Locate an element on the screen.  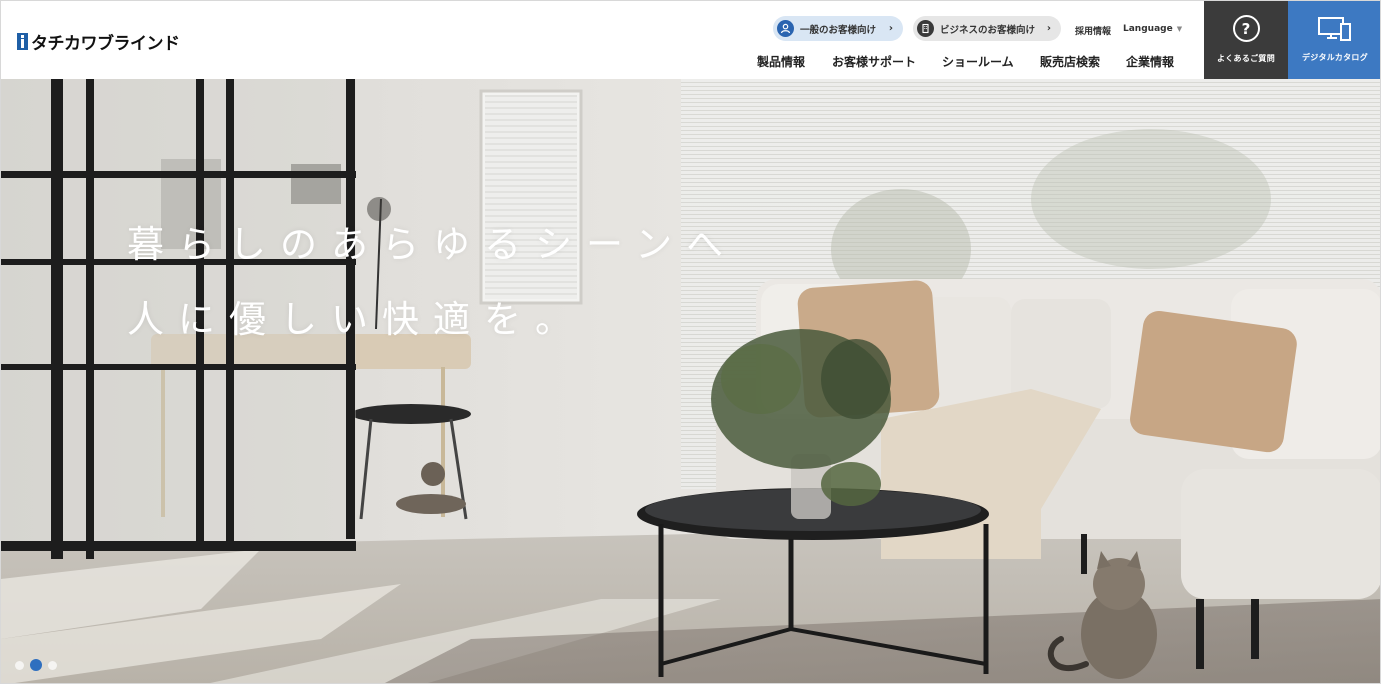
business-link-button: ビジネスのお客様向け › is located at coordinates (987, 28).